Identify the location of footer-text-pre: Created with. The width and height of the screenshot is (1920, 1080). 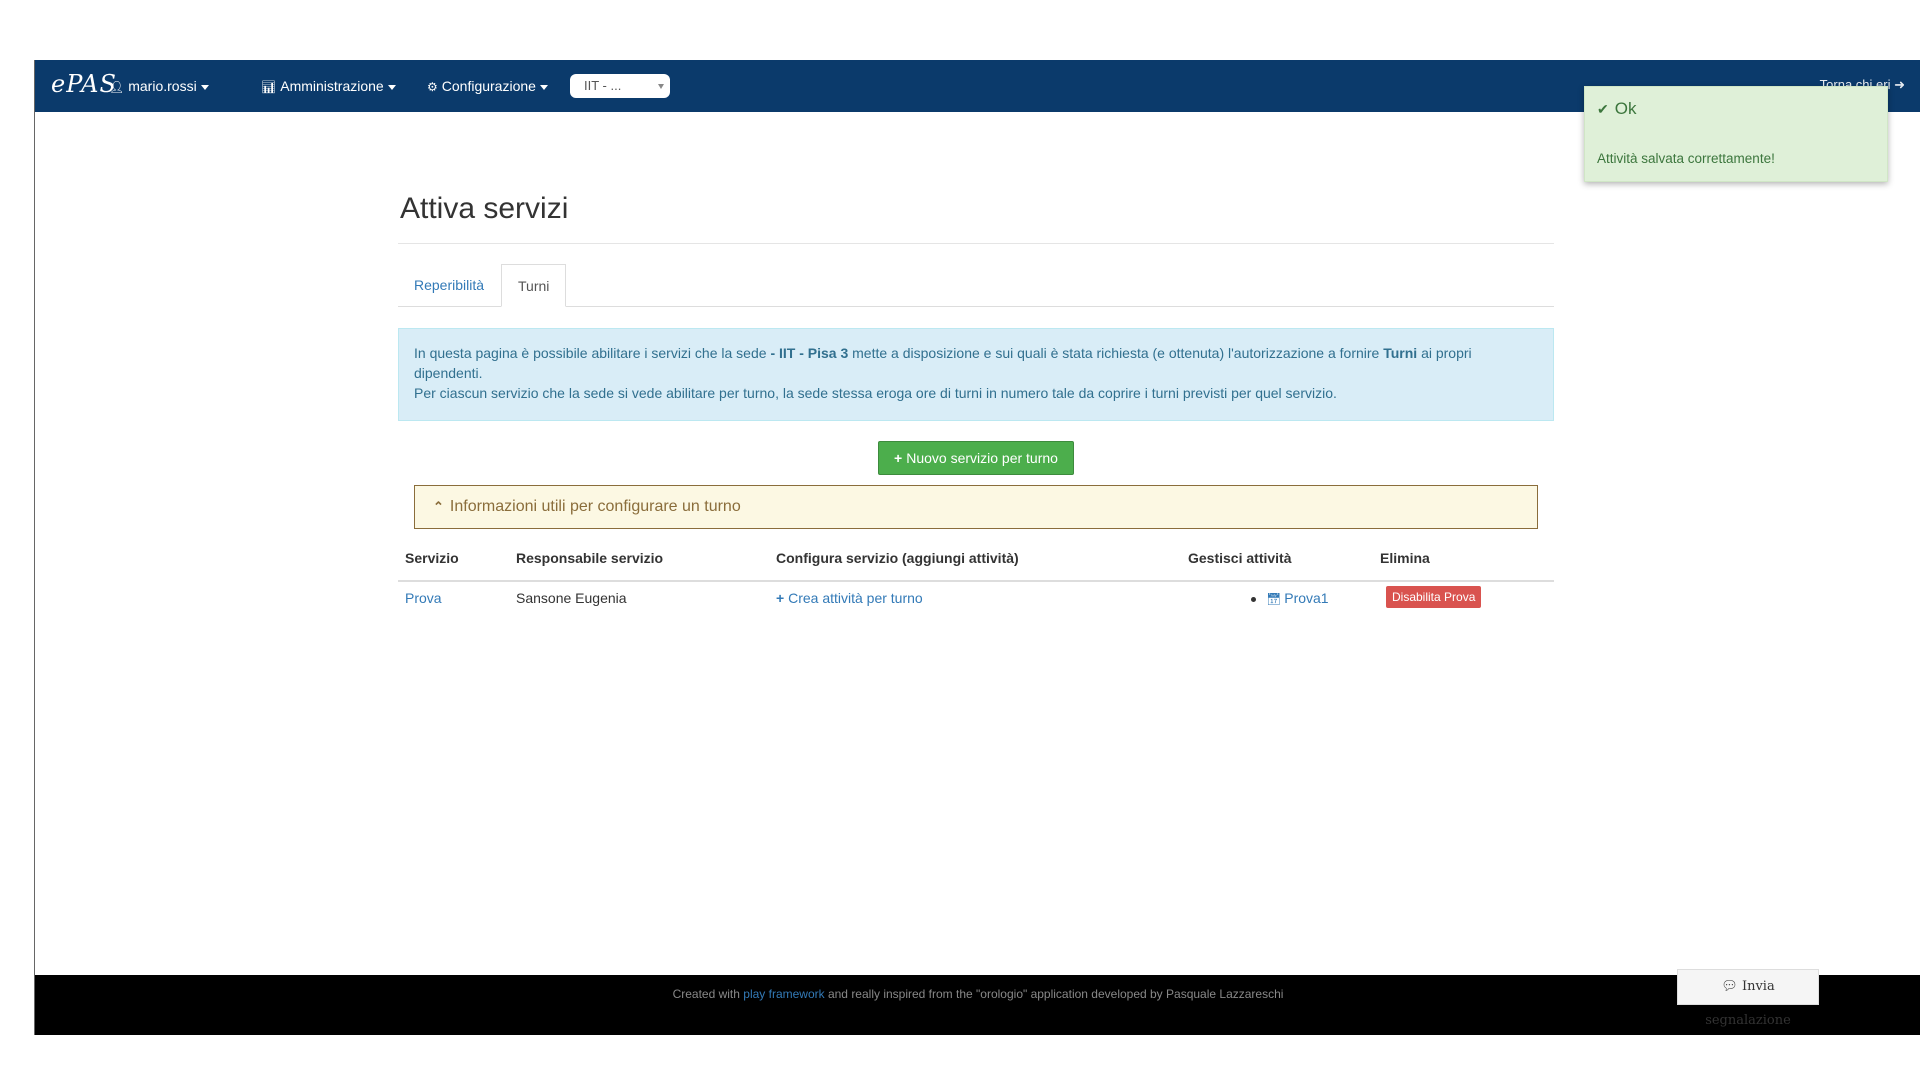
(708, 994).